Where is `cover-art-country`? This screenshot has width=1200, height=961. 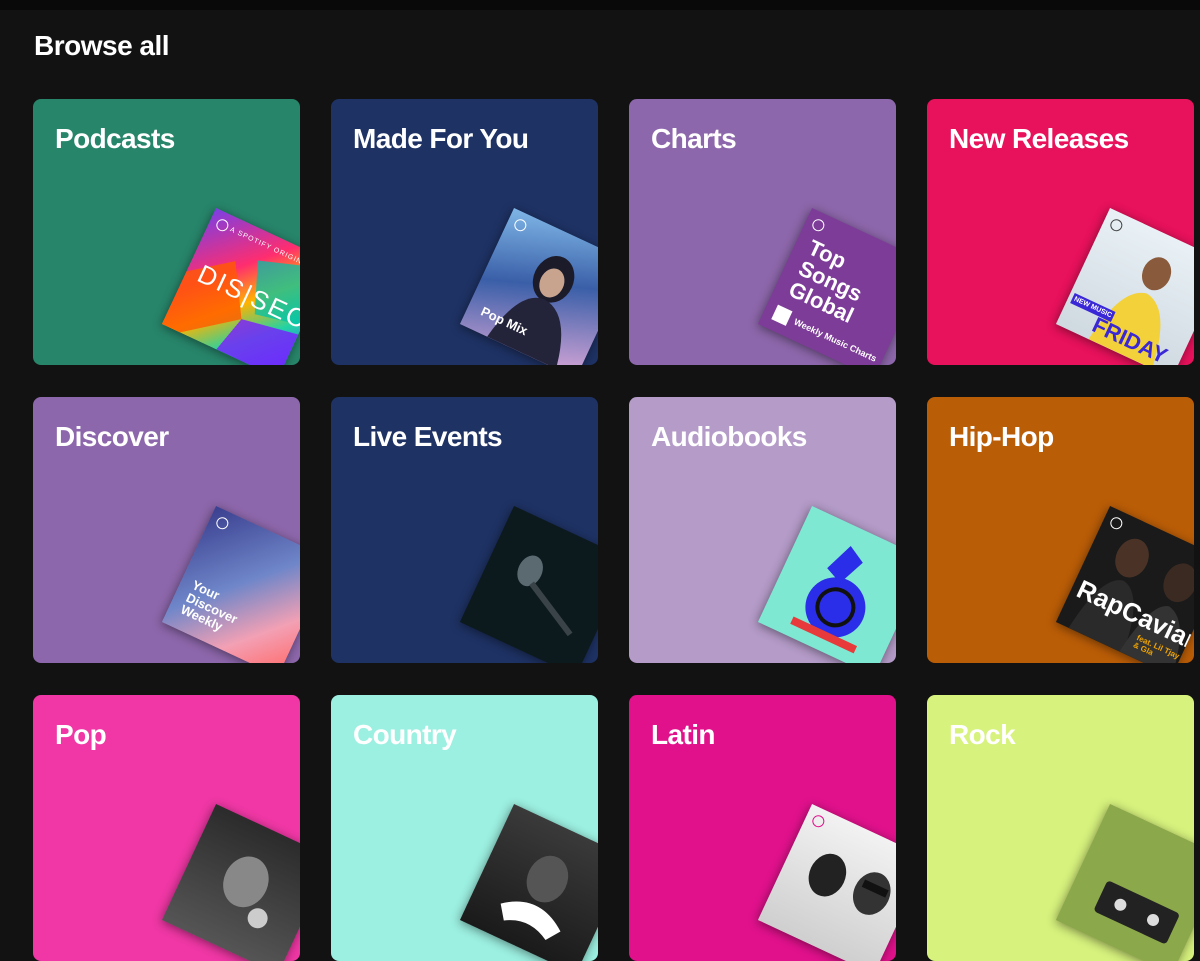
cover-art-country is located at coordinates (528, 882).